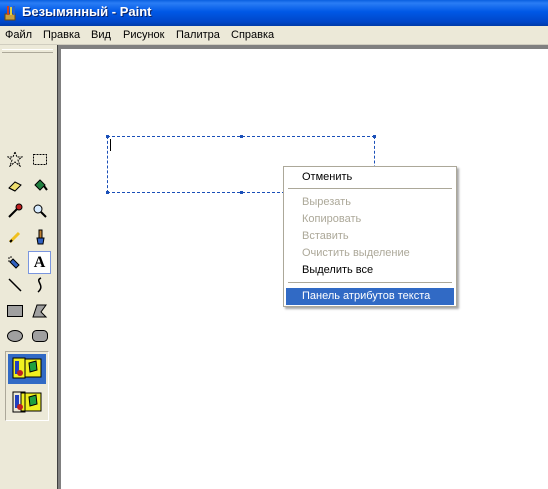 The height and width of the screenshot is (489, 548). What do you see at coordinates (370, 177) in the screenshot?
I see `menu-item-undo: Отменить` at bounding box center [370, 177].